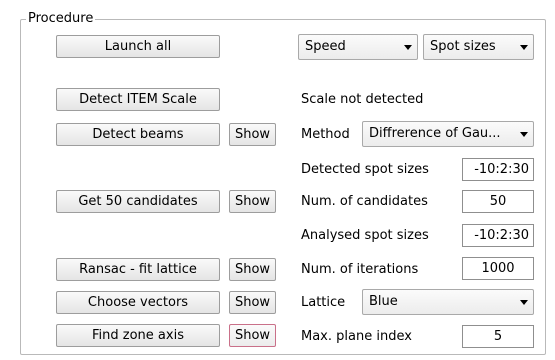  I want to click on spot-sizes-select: Spot sizes, so click(478, 47).